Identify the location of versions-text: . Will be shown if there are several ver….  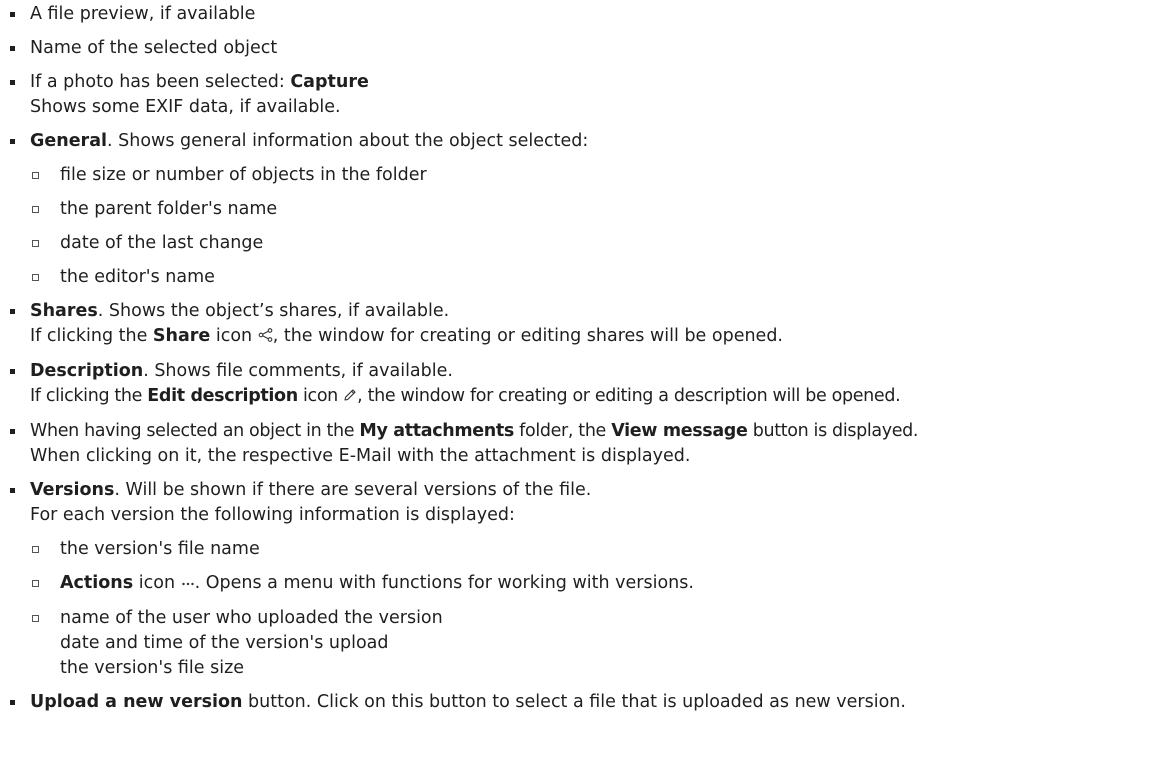
(353, 490).